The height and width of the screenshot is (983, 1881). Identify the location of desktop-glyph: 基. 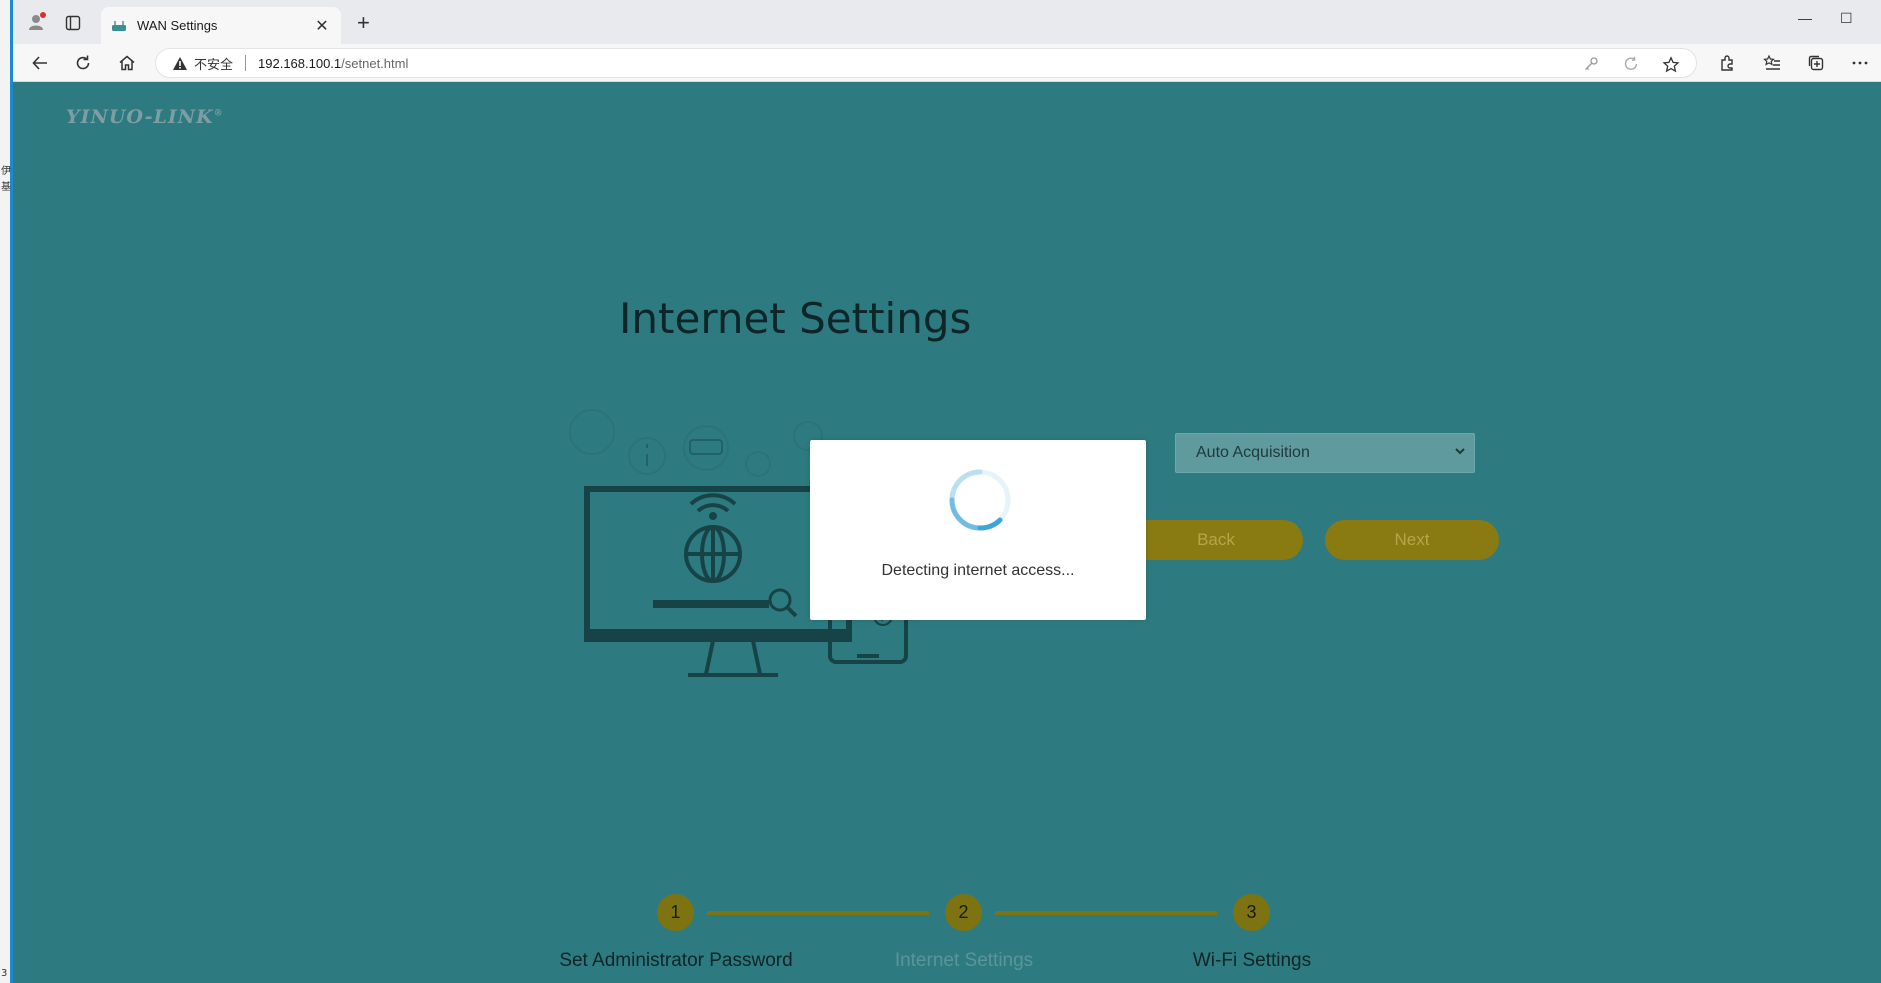
(6, 187).